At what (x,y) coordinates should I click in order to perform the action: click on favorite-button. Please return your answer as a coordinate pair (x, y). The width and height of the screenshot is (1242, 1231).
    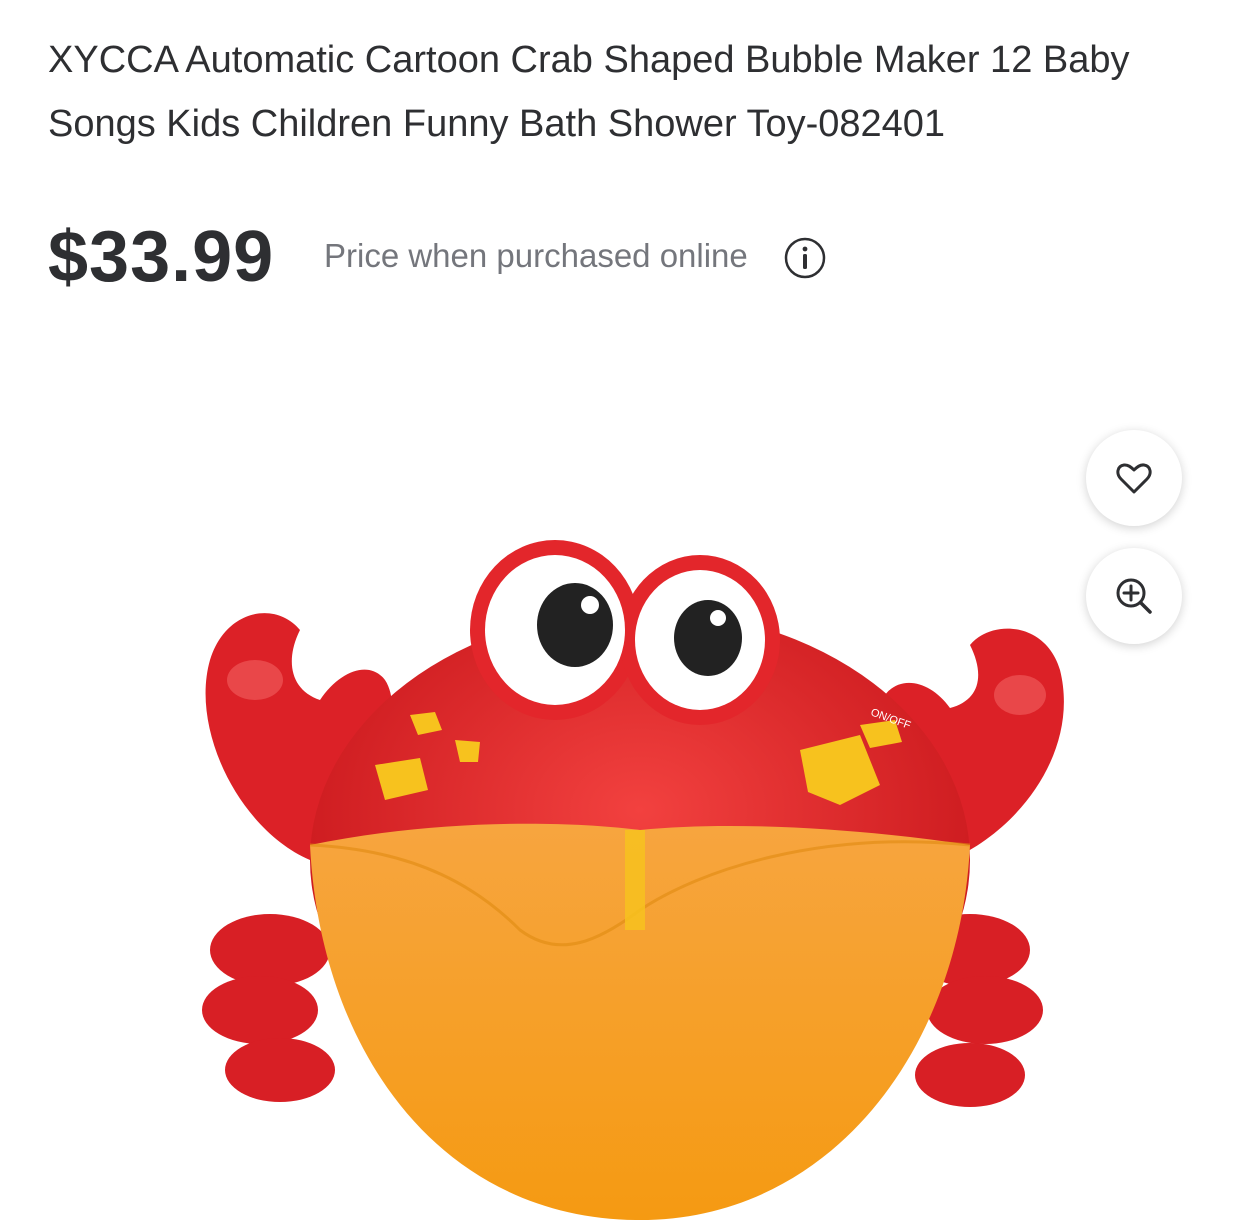
    Looking at the image, I should click on (1134, 478).